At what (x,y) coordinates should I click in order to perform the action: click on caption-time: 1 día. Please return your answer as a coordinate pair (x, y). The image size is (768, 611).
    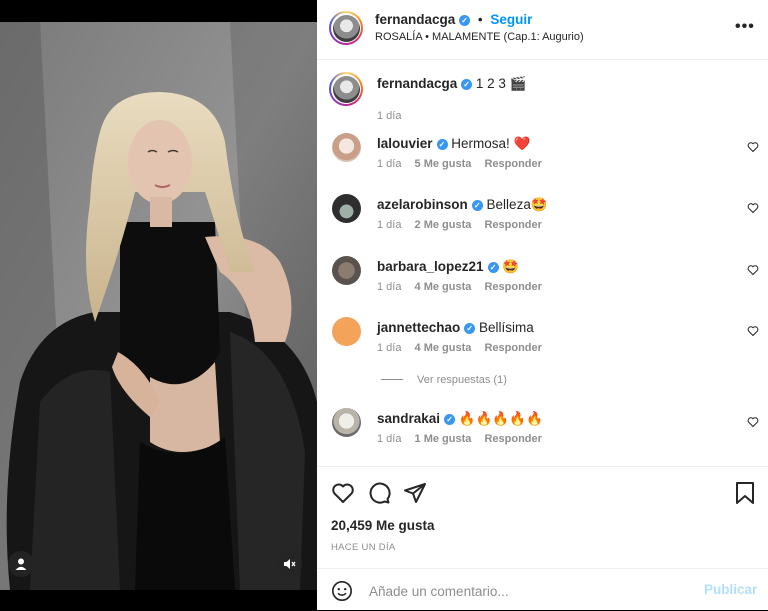
    Looking at the image, I should click on (389, 116).